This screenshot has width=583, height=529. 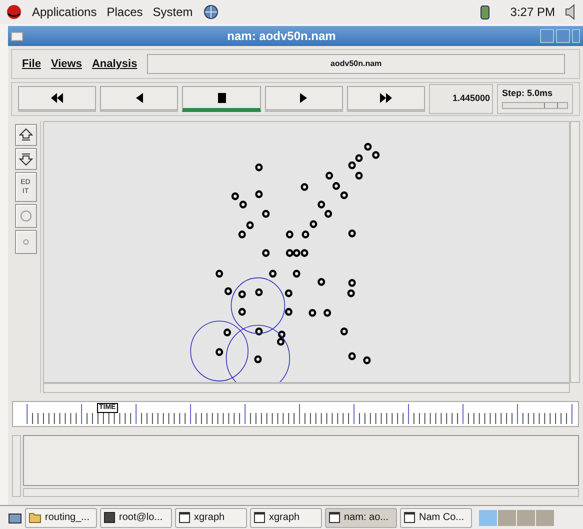 What do you see at coordinates (66, 64) in the screenshot?
I see `menu-item: Views` at bounding box center [66, 64].